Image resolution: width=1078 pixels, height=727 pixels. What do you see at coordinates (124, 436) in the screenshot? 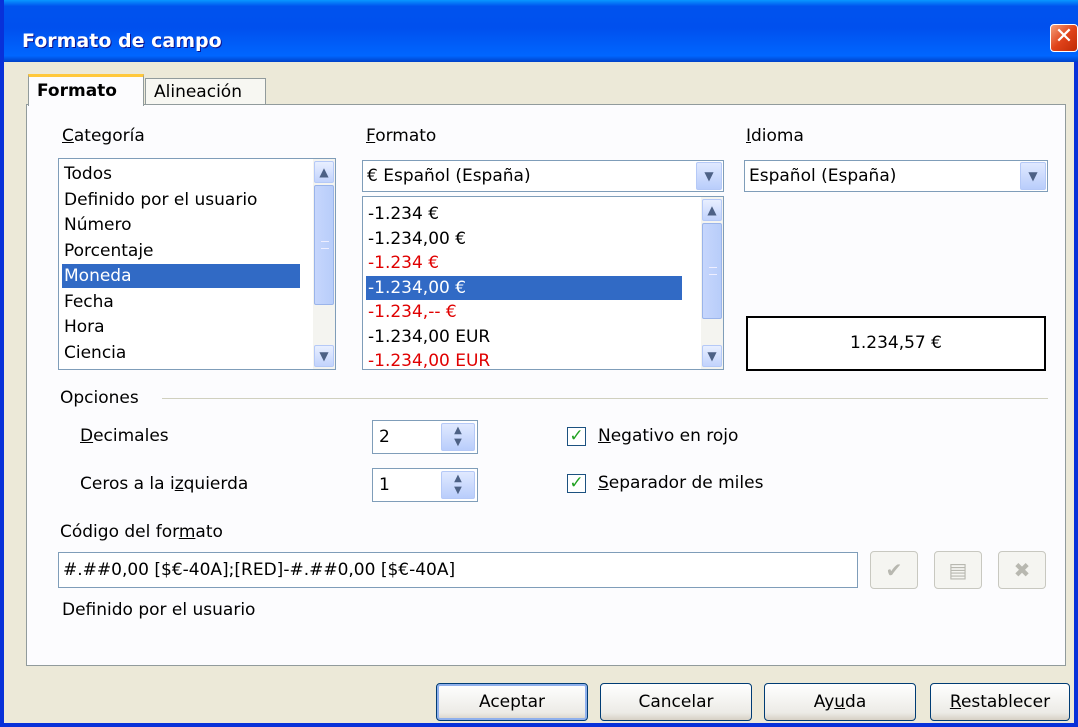
I see `decimales-label: Decimales` at bounding box center [124, 436].